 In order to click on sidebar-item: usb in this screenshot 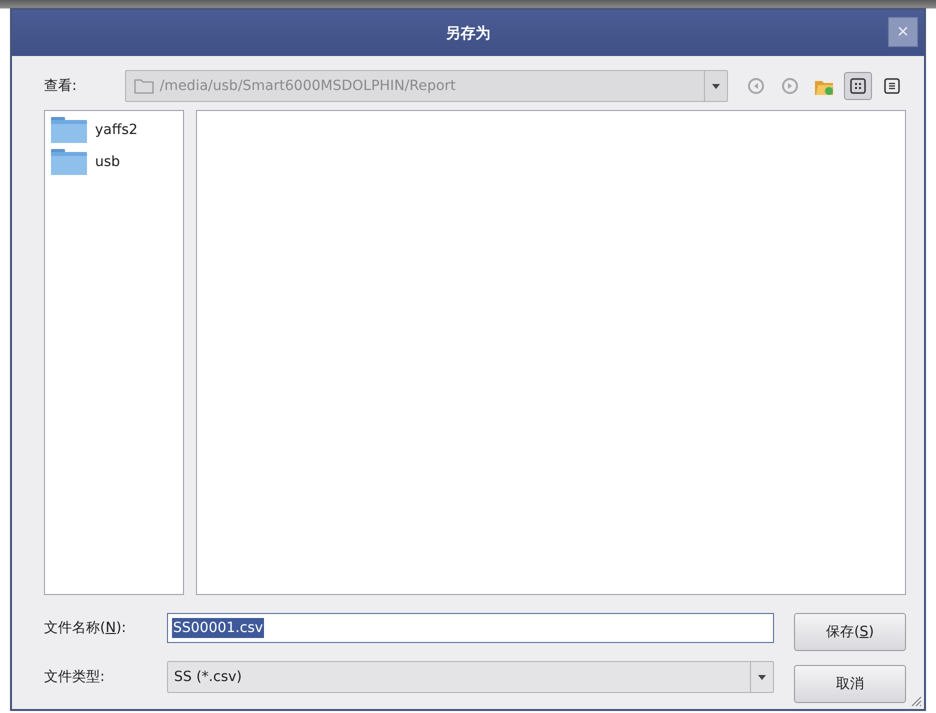, I will do `click(114, 162)`.